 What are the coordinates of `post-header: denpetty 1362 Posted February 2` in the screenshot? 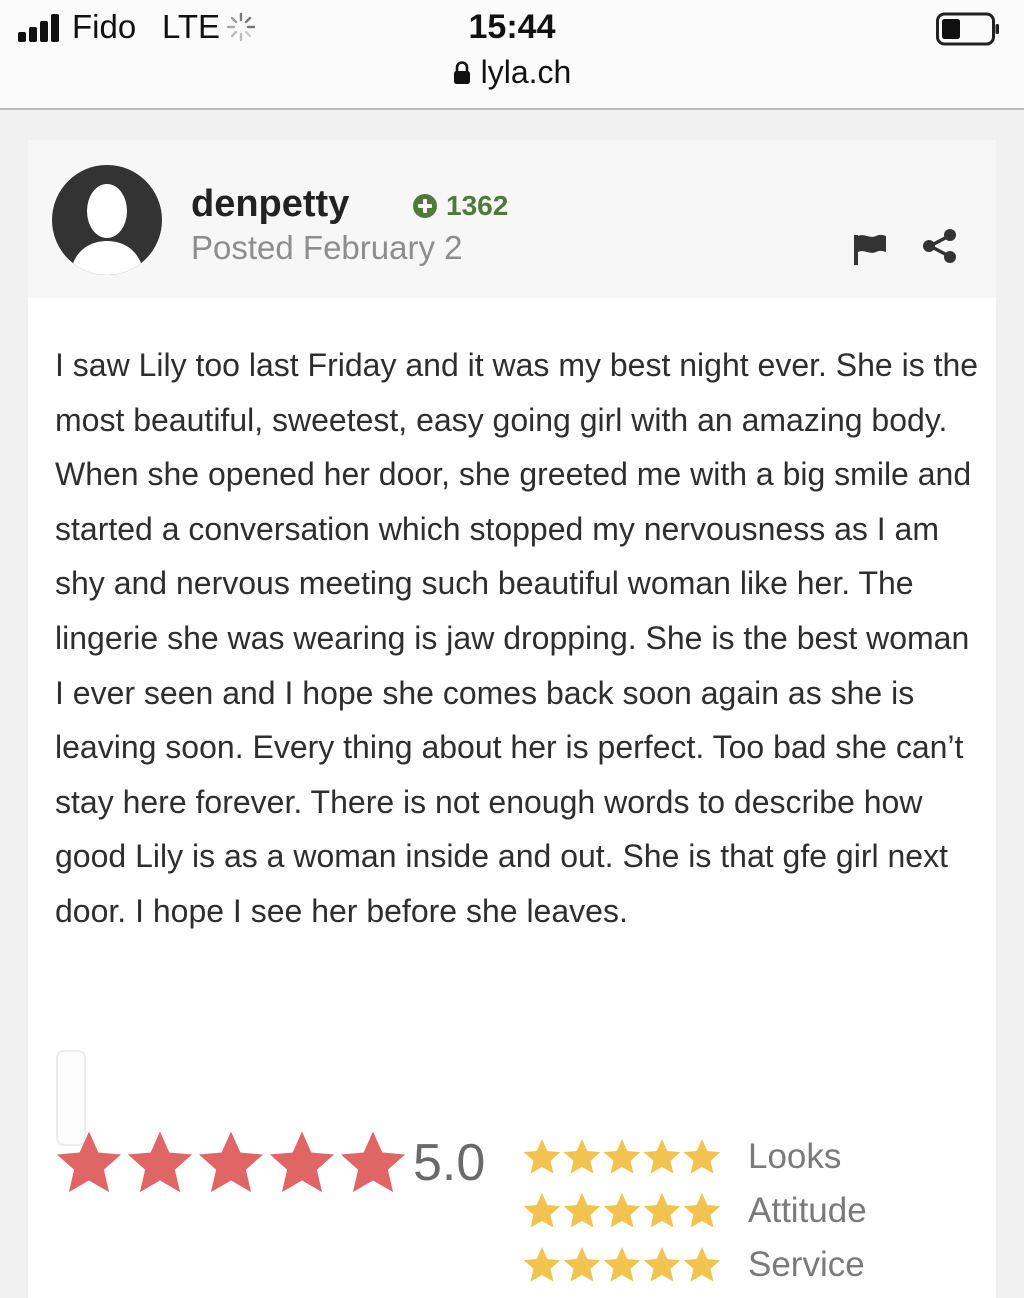 It's located at (512, 219).